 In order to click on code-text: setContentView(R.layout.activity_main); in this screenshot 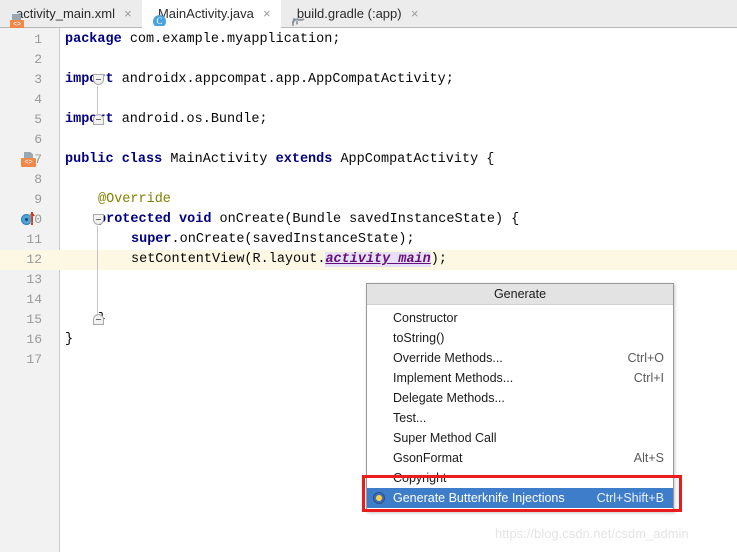, I will do `click(289, 260)`.